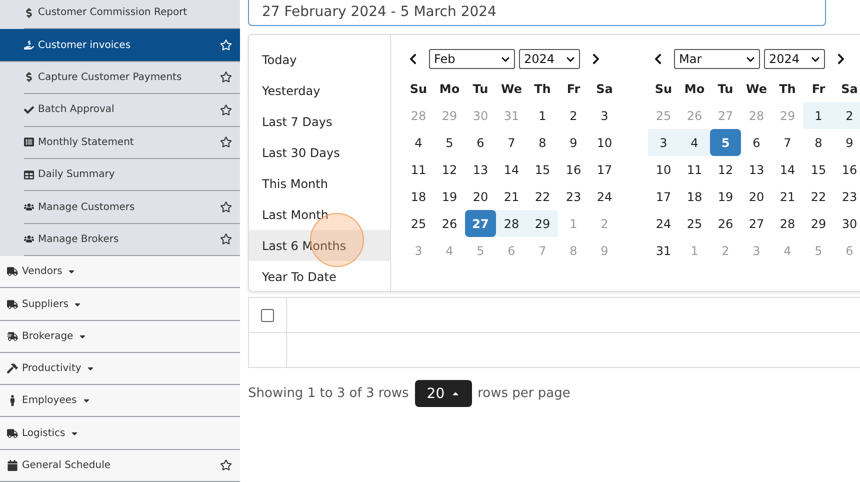 The width and height of the screenshot is (860, 482). What do you see at coordinates (717, 59) in the screenshot?
I see `month-select: Mar` at bounding box center [717, 59].